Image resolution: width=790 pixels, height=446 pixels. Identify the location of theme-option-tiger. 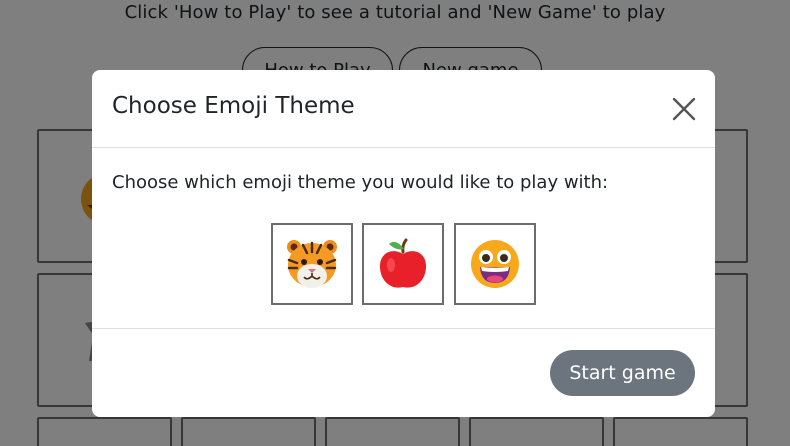
(312, 264).